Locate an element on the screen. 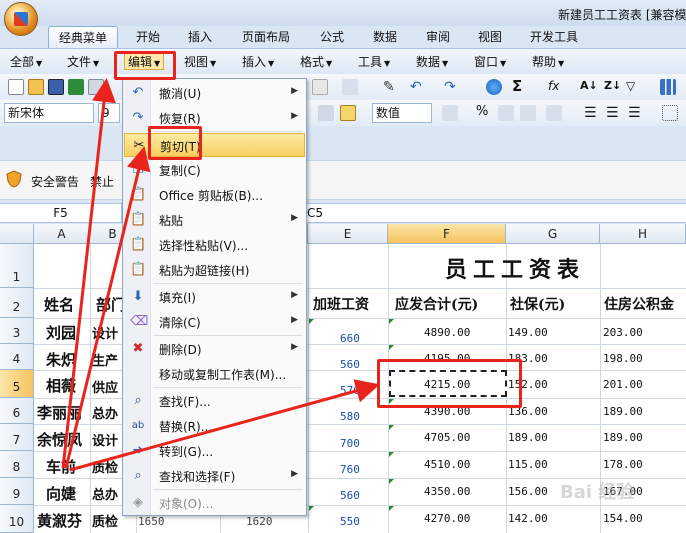  arrow-to-cell is located at coordinates (224, 425).